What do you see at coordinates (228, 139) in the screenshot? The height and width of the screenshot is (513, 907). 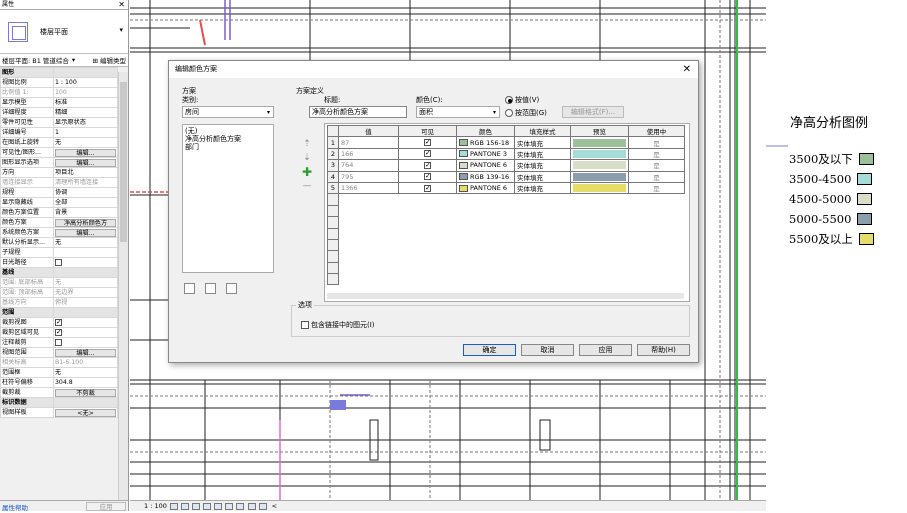 I see `scheme-list-item: 净高分析颜色方案` at bounding box center [228, 139].